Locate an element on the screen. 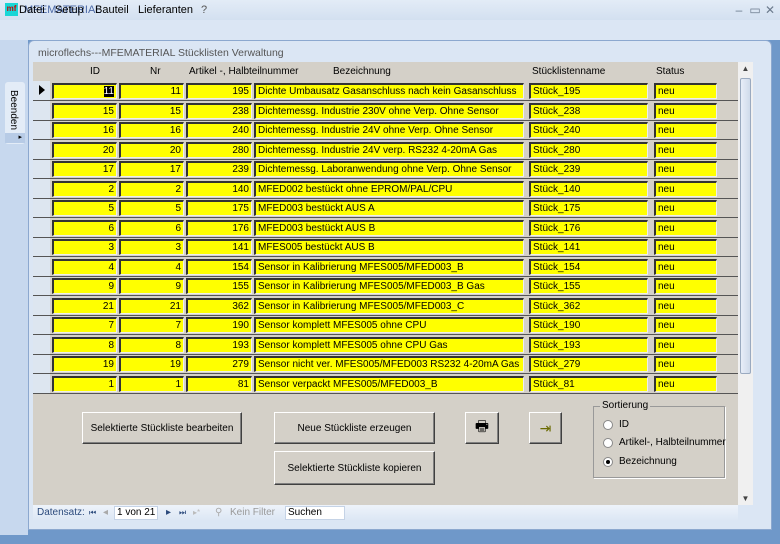 This screenshot has height=544, width=780. cell-id: 11 is located at coordinates (84, 91).